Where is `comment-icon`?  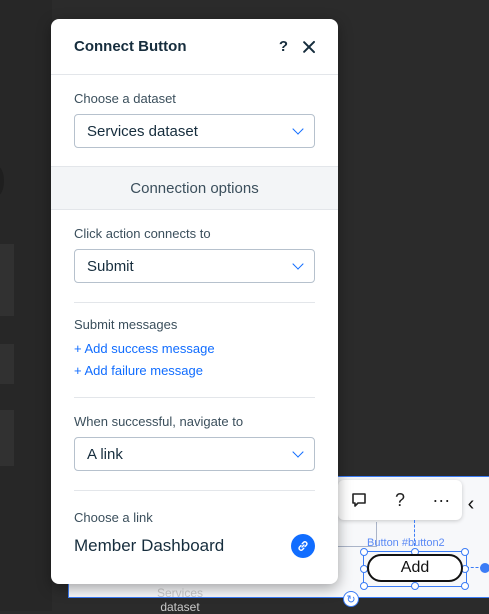
comment-icon is located at coordinates (359, 500).